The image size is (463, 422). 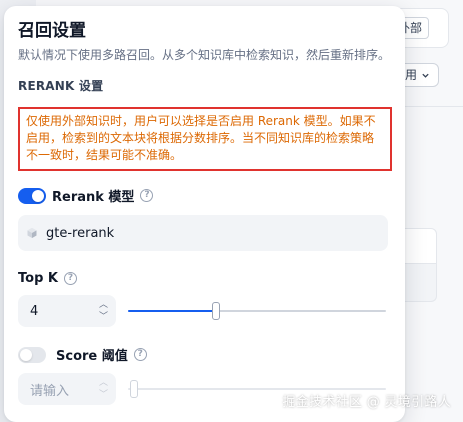 I want to click on top-k-controls: 4 ︿ ﹀, so click(x=204, y=311).